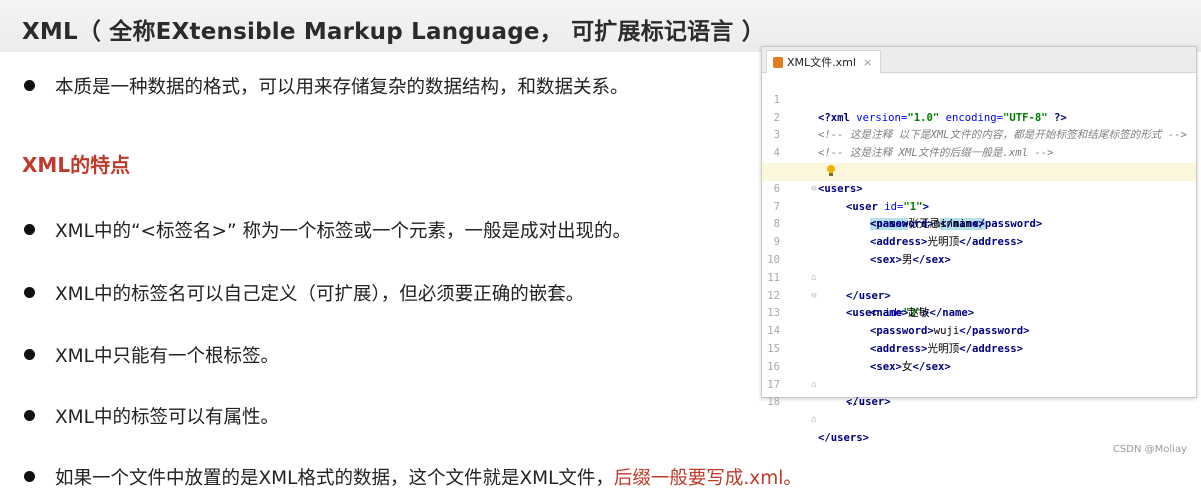 The height and width of the screenshot is (495, 1201). I want to click on fold-end-icon: ⌂, so click(814, 421).